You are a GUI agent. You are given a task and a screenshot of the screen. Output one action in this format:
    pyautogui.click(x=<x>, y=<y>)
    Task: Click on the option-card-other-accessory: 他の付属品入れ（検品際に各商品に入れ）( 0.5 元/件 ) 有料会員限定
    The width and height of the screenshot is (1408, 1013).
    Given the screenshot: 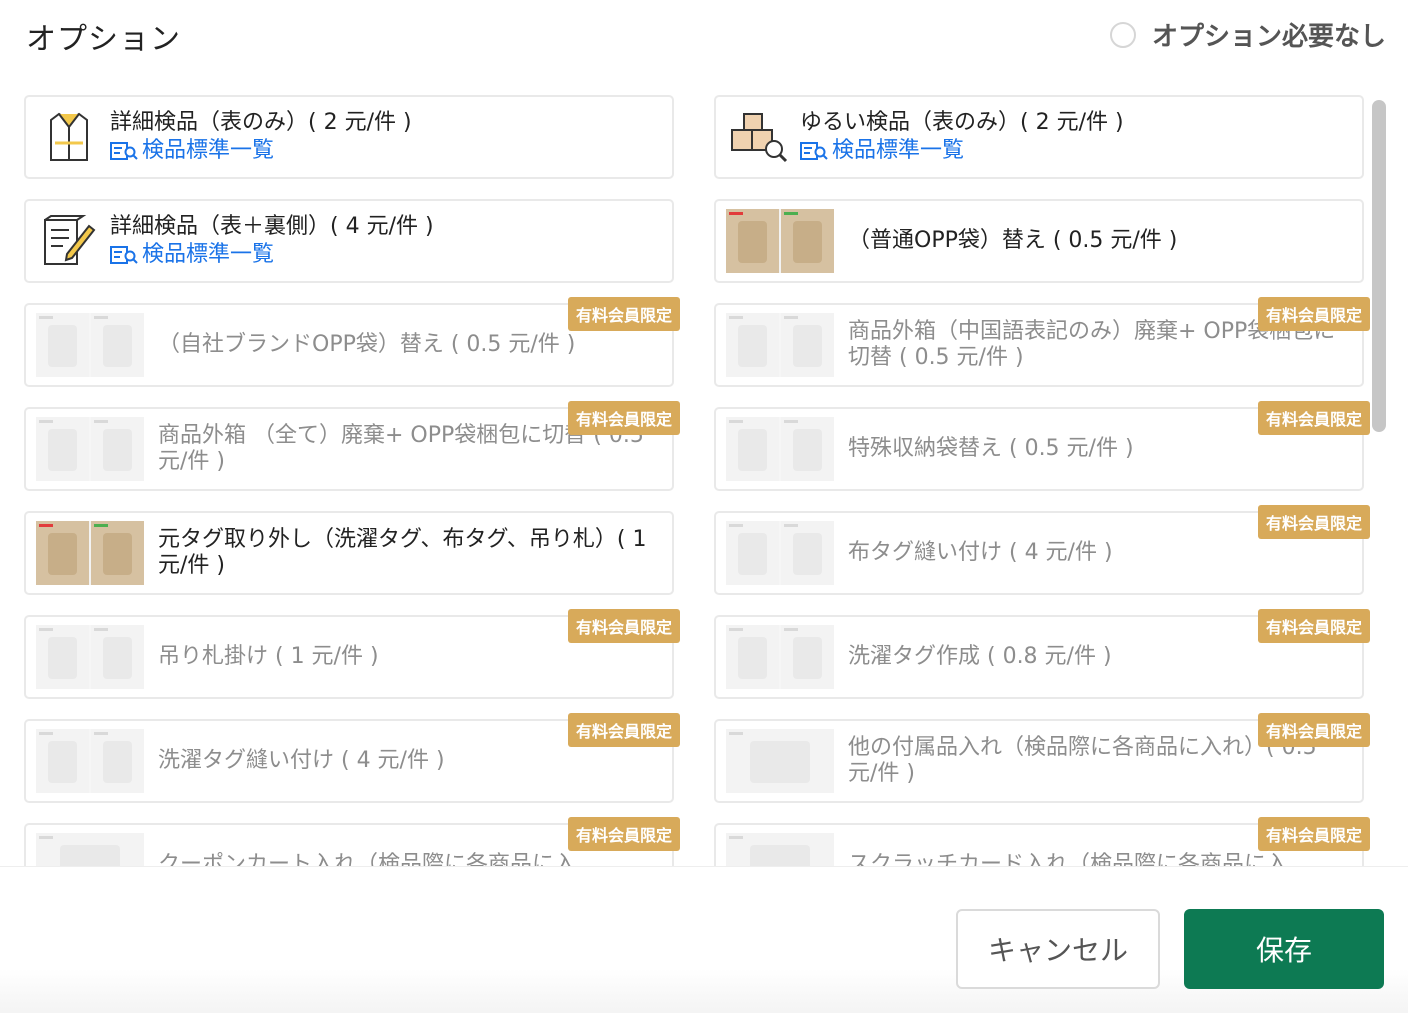 What is the action you would take?
    pyautogui.click(x=1042, y=758)
    